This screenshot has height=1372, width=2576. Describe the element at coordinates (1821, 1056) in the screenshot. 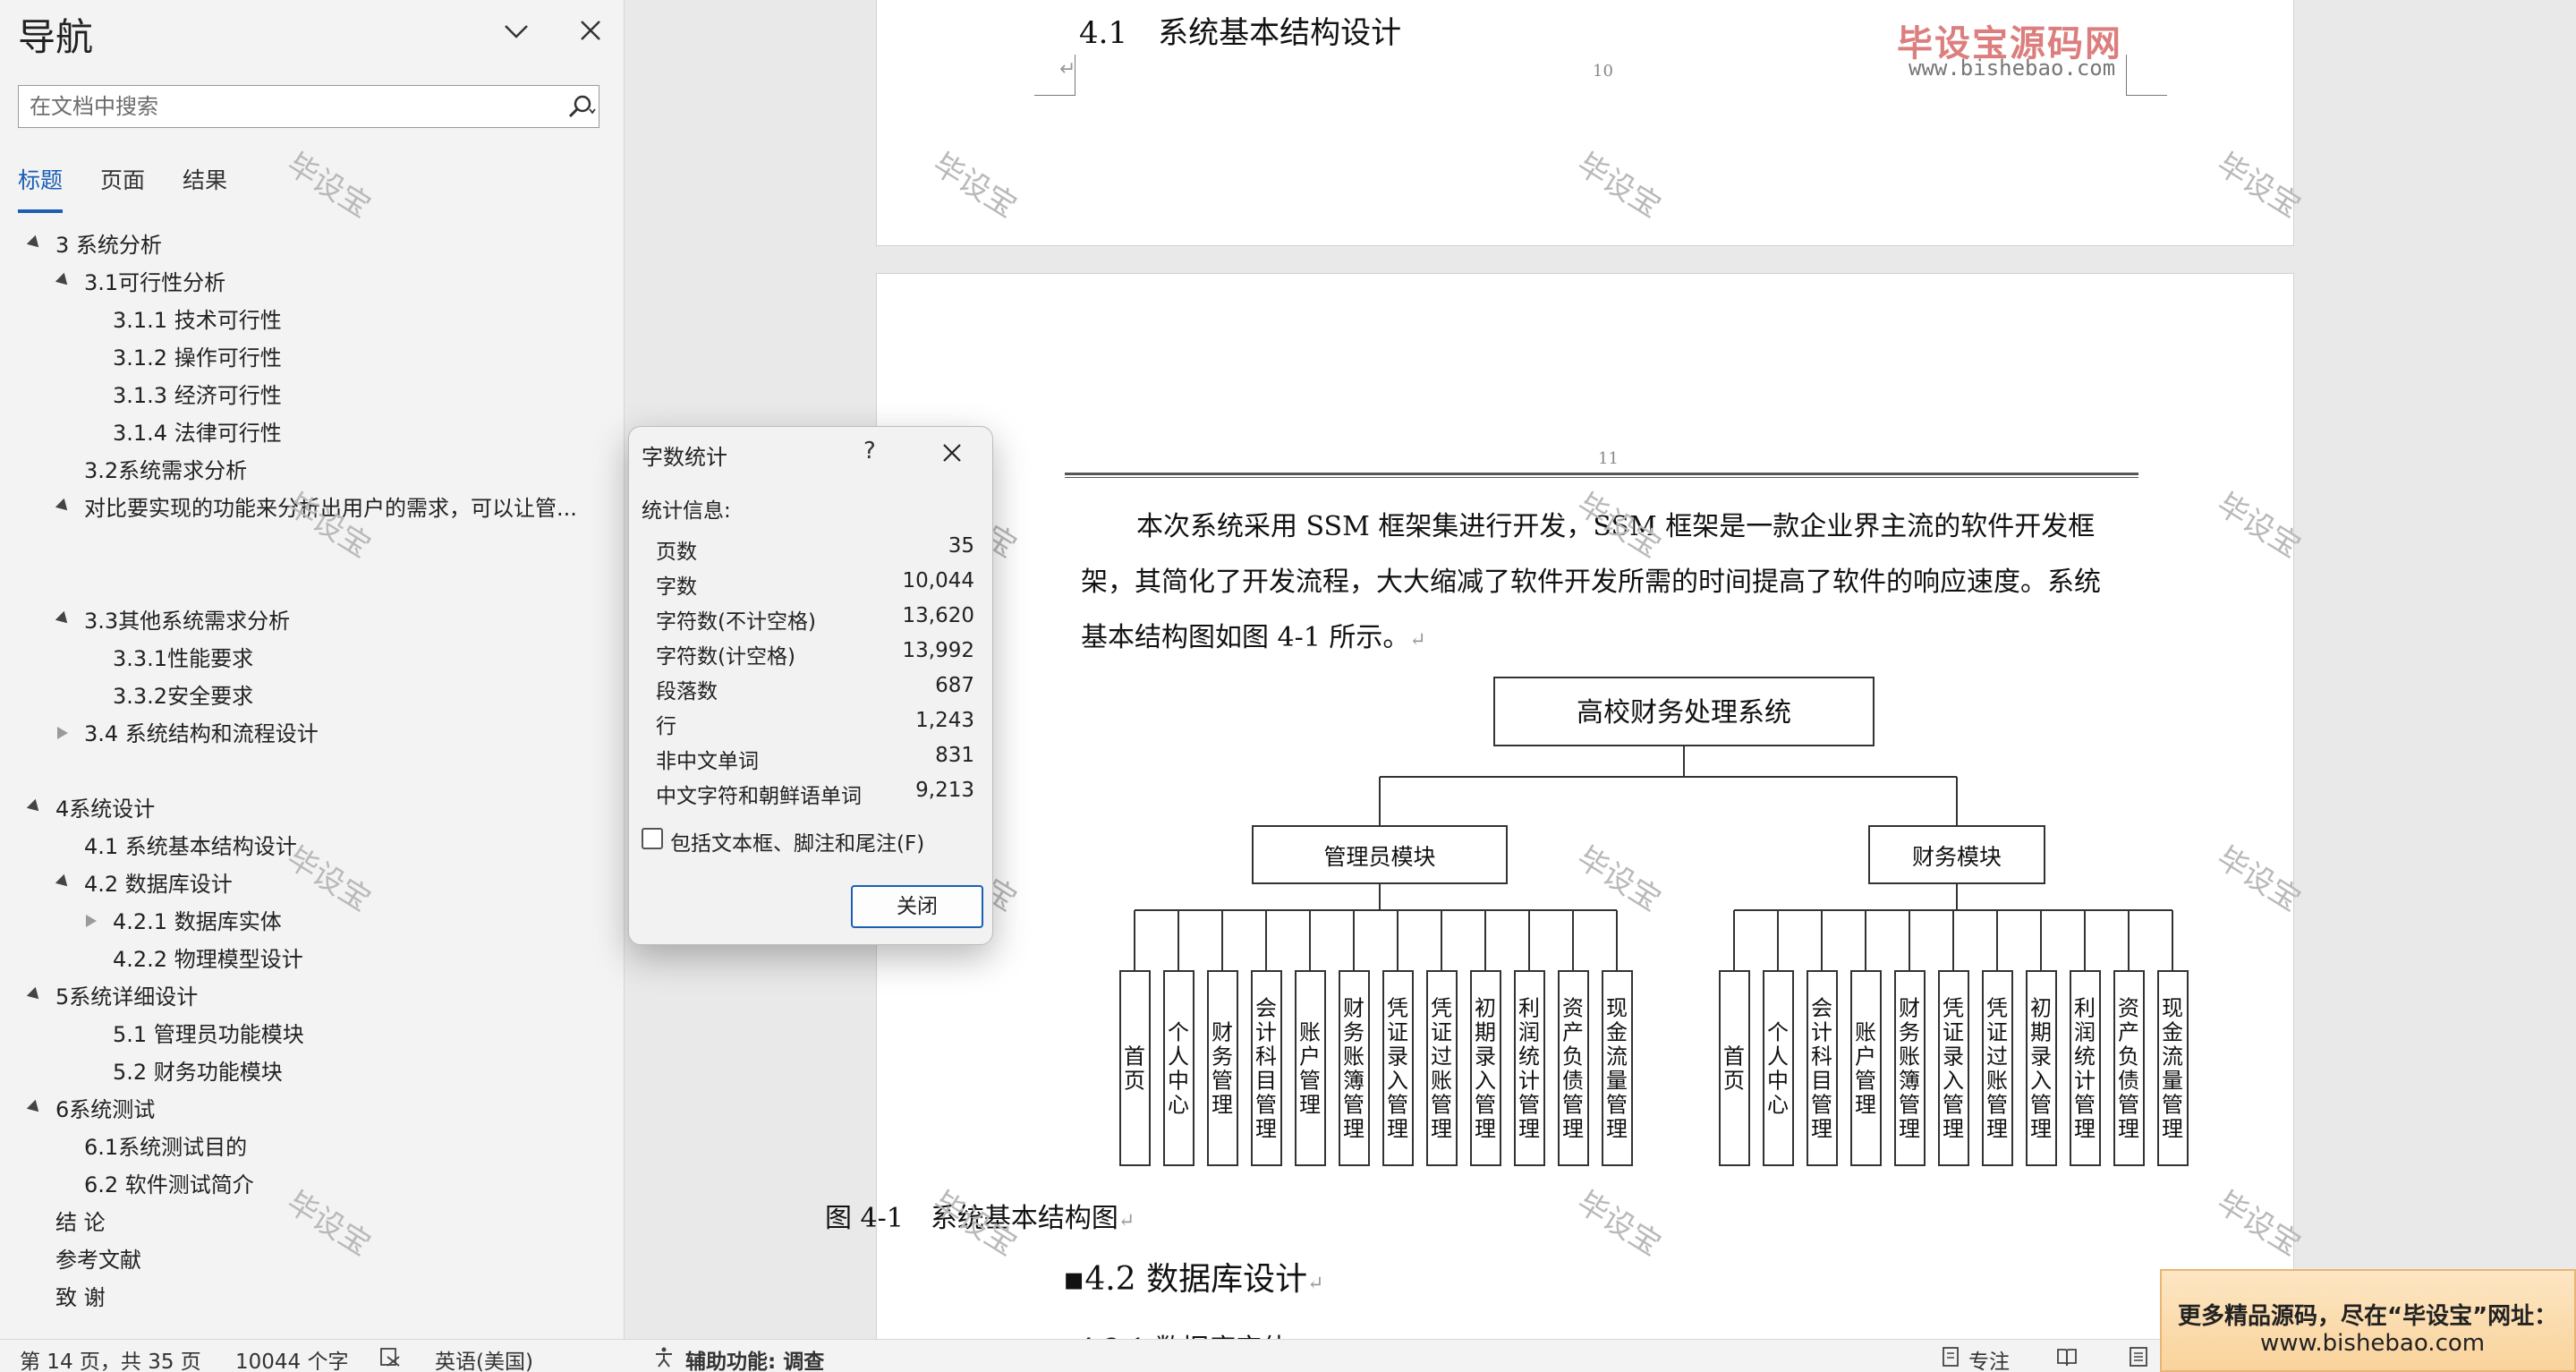

I see `leaf-label-char: 科` at that location.